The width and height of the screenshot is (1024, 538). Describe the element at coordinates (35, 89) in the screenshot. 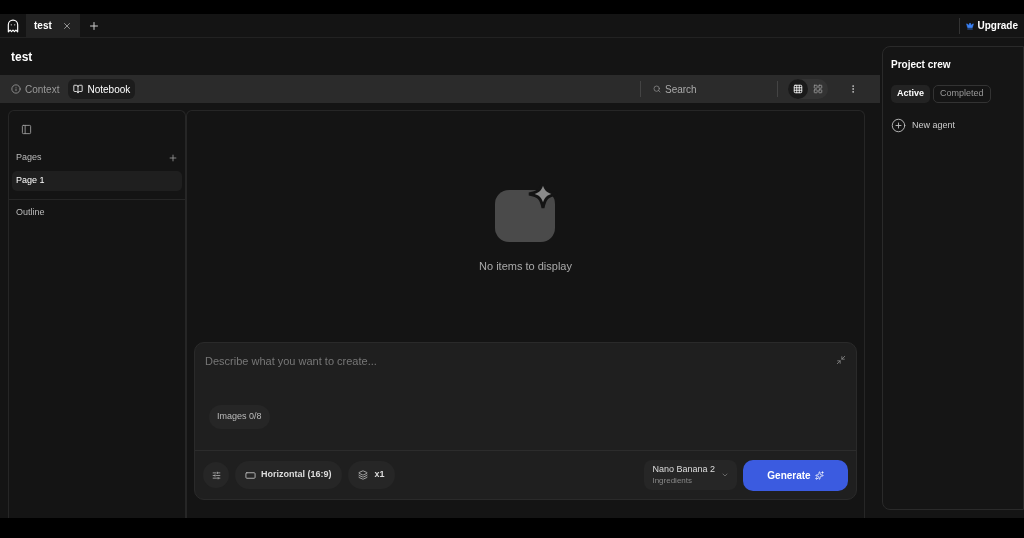

I see `view-tab: Context` at that location.